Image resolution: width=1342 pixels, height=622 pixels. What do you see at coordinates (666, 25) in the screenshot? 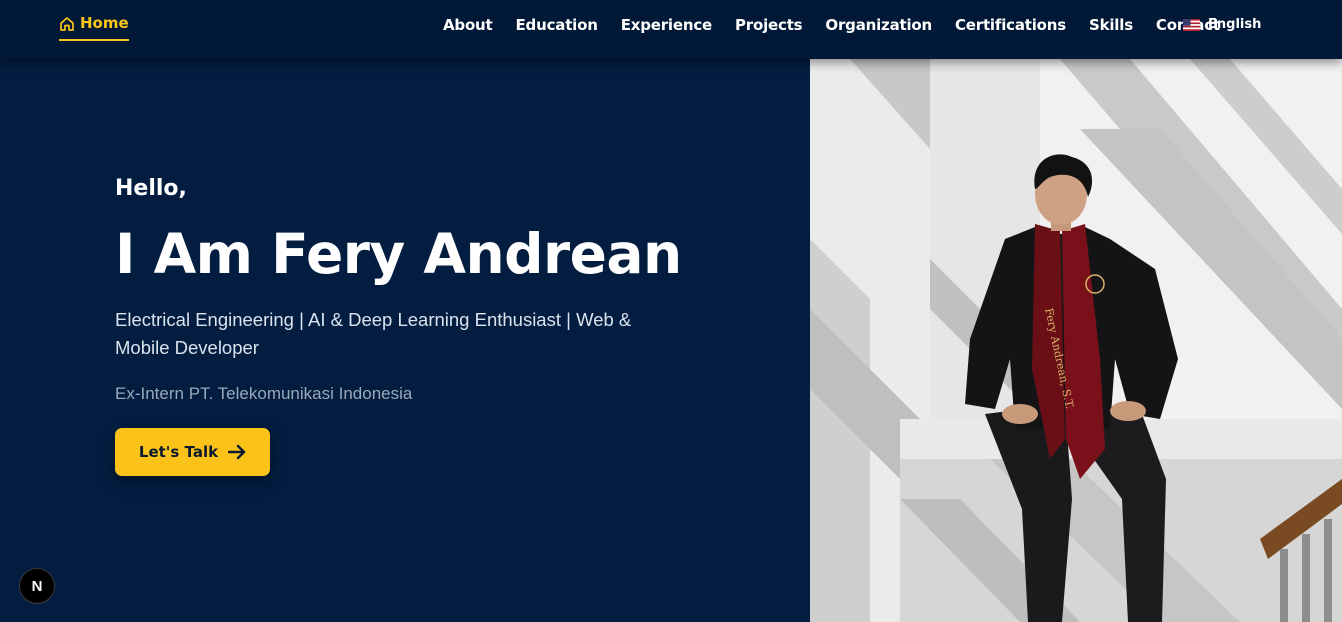
I see `nav-link-experience: Experience` at bounding box center [666, 25].